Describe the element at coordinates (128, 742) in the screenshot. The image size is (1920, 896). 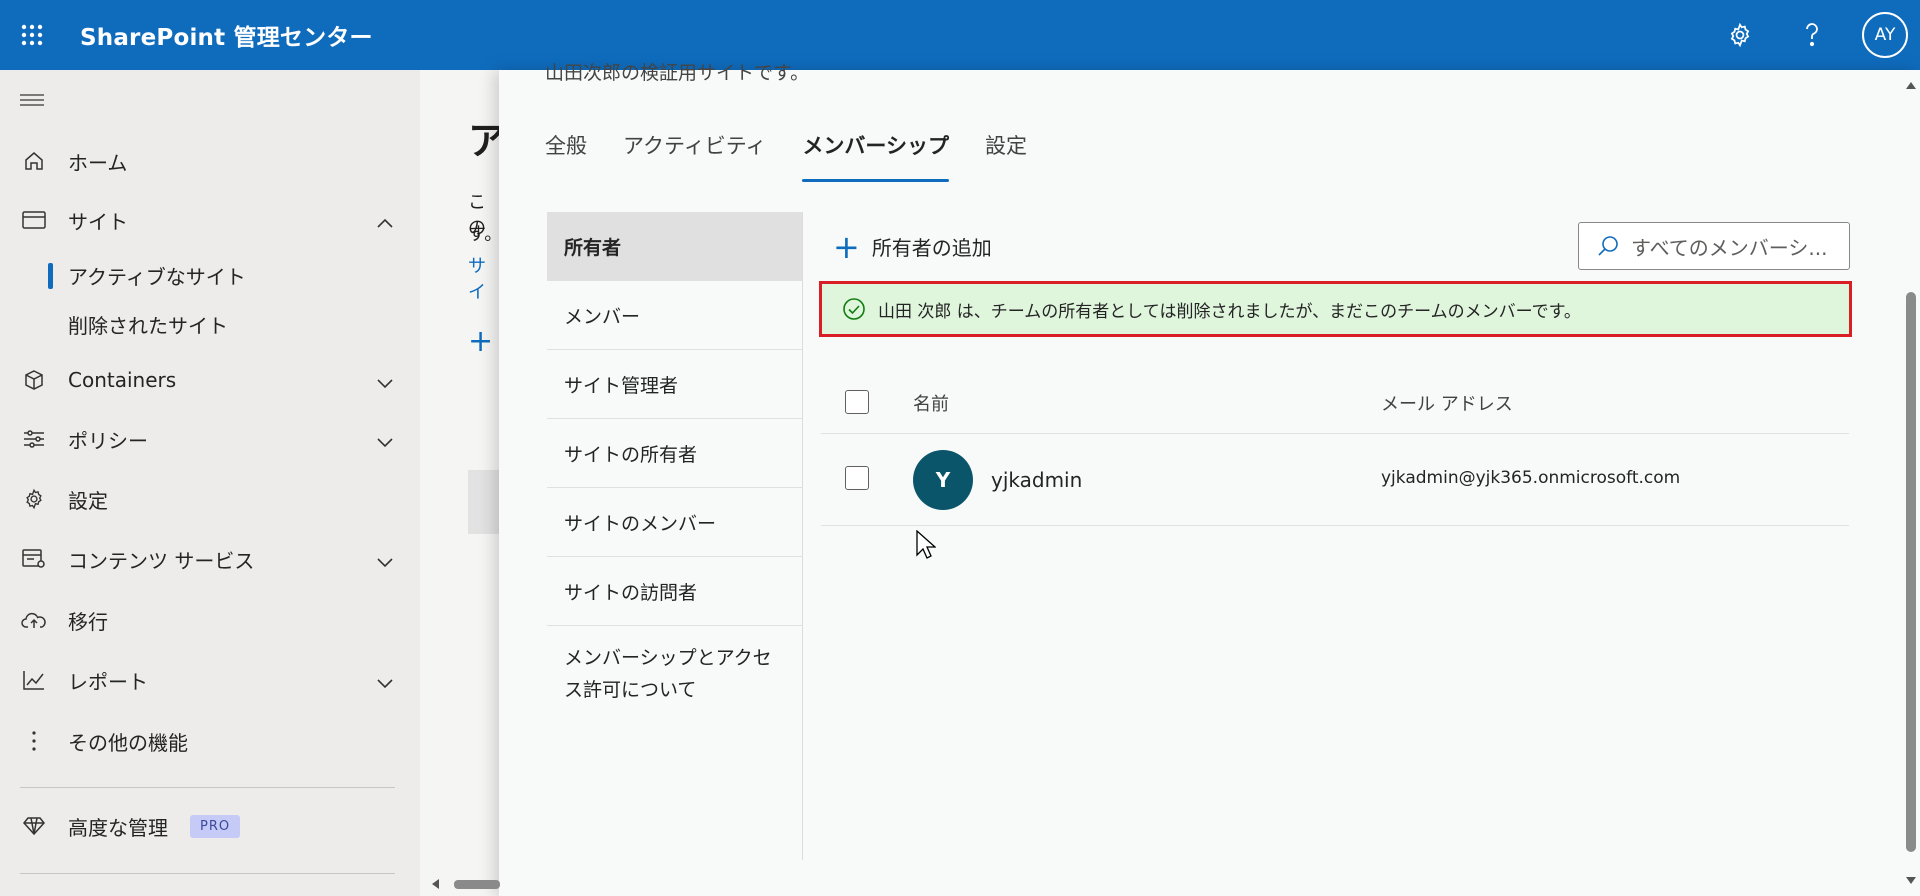
I see `nav-label: その他の機能` at that location.